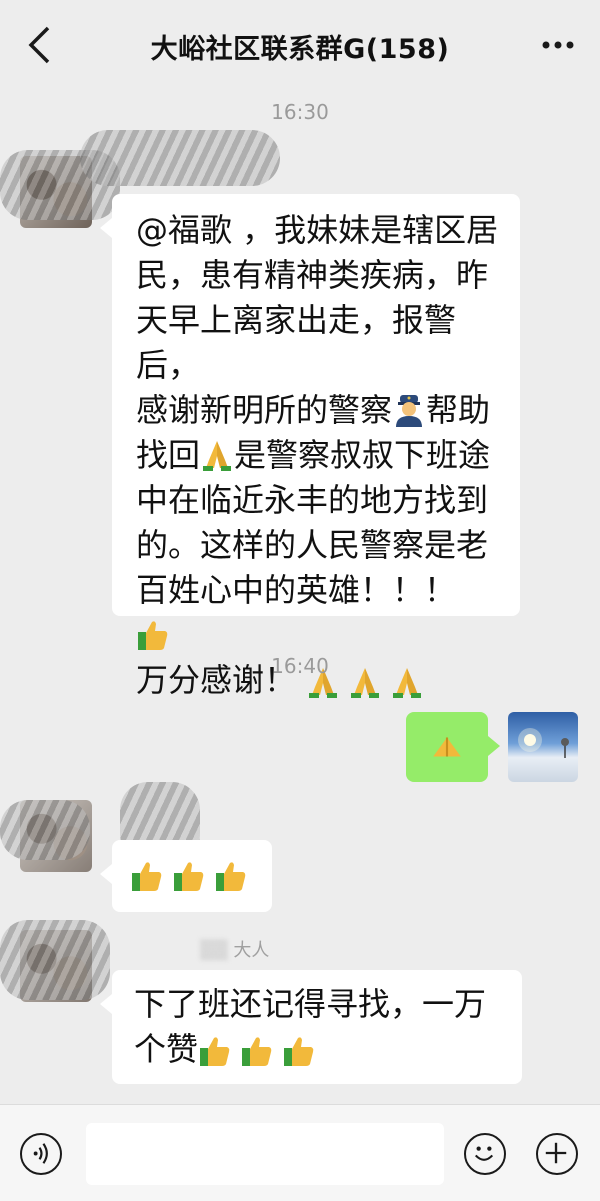 The width and height of the screenshot is (600, 1201). What do you see at coordinates (265, 1154) in the screenshot?
I see `message-input` at bounding box center [265, 1154].